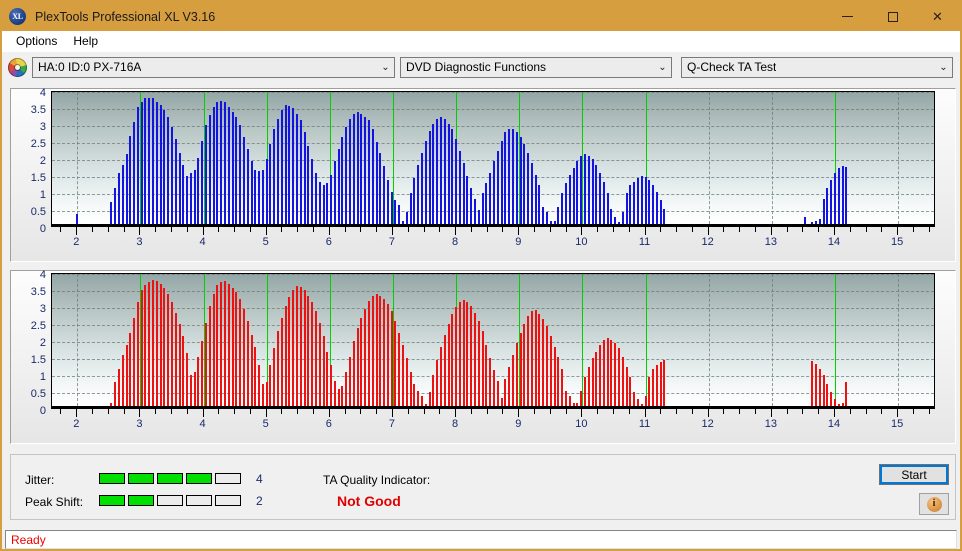 The width and height of the screenshot is (962, 551). I want to click on y-axis-tick-label: 2.5, so click(38, 326).